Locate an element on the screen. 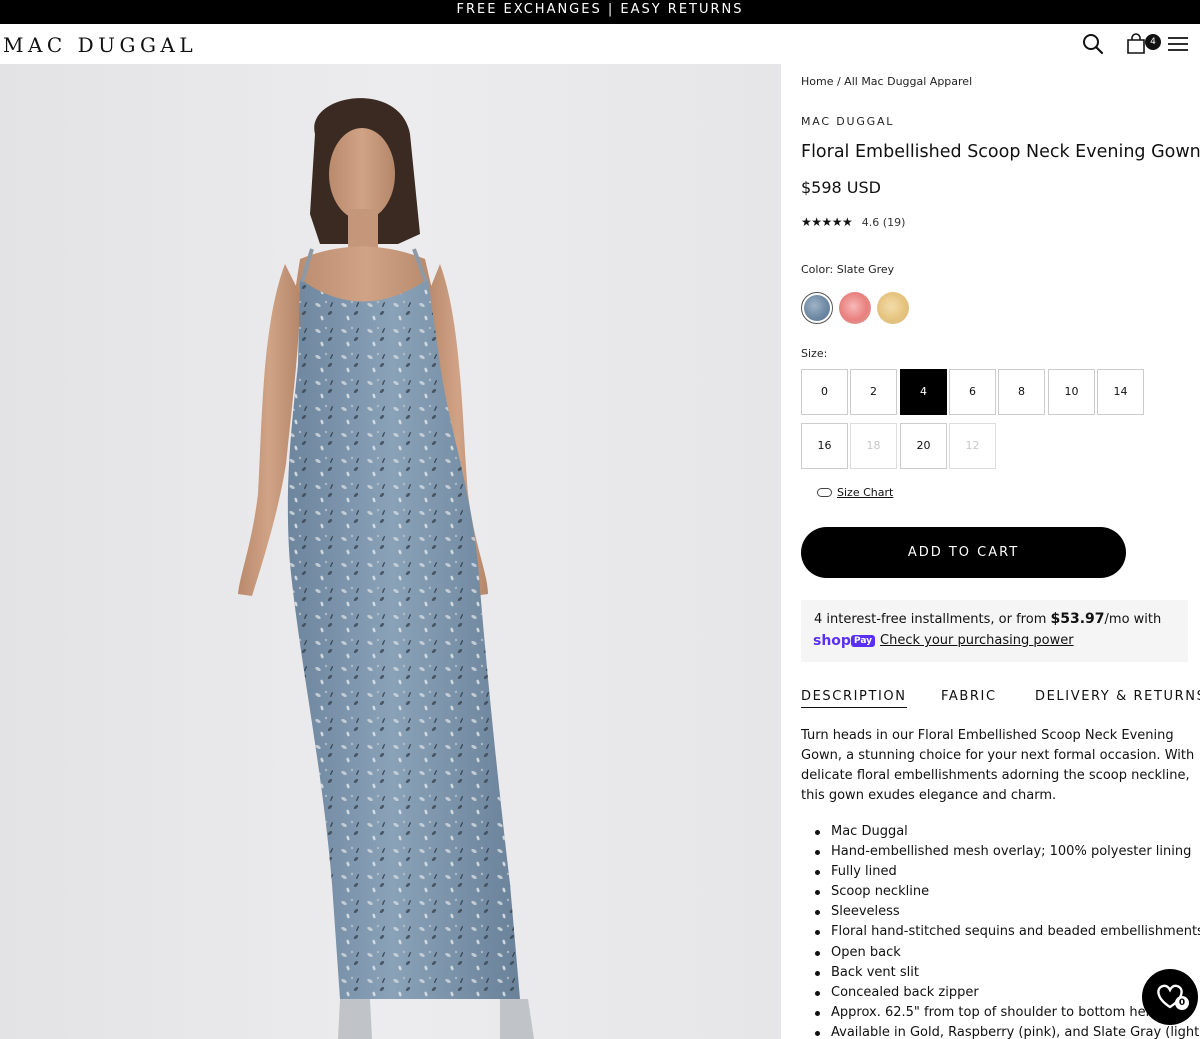  add-to-cart-button: ADD TO CART is located at coordinates (963, 552).